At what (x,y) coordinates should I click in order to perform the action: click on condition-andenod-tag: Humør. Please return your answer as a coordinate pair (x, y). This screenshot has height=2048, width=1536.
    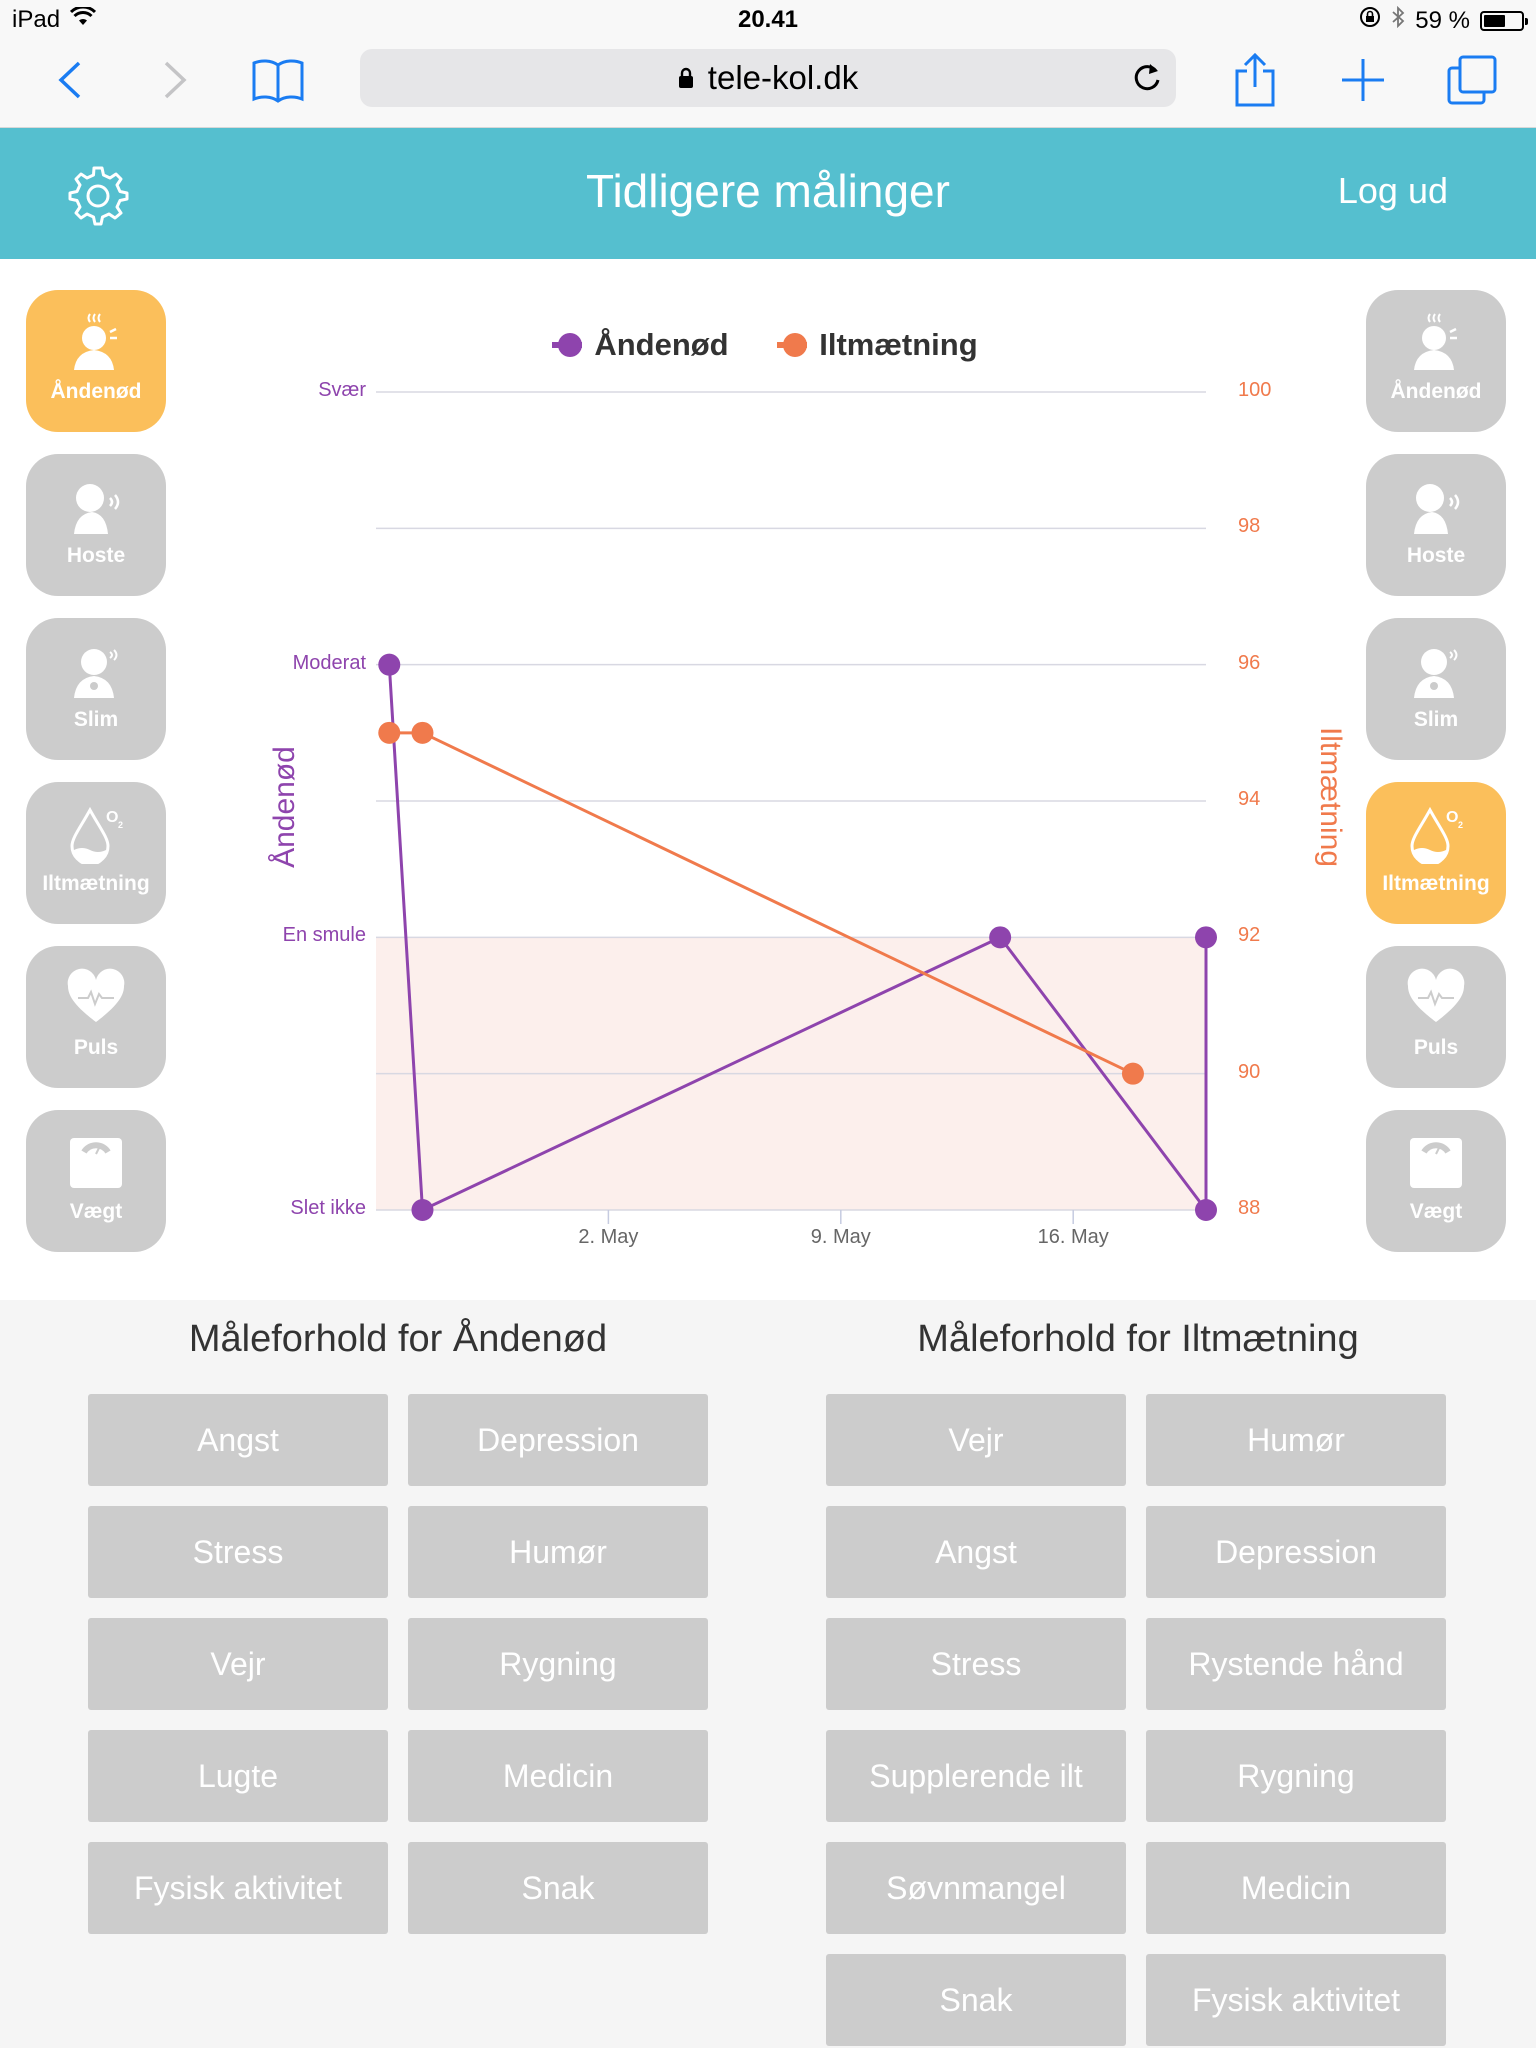
    Looking at the image, I should click on (558, 1552).